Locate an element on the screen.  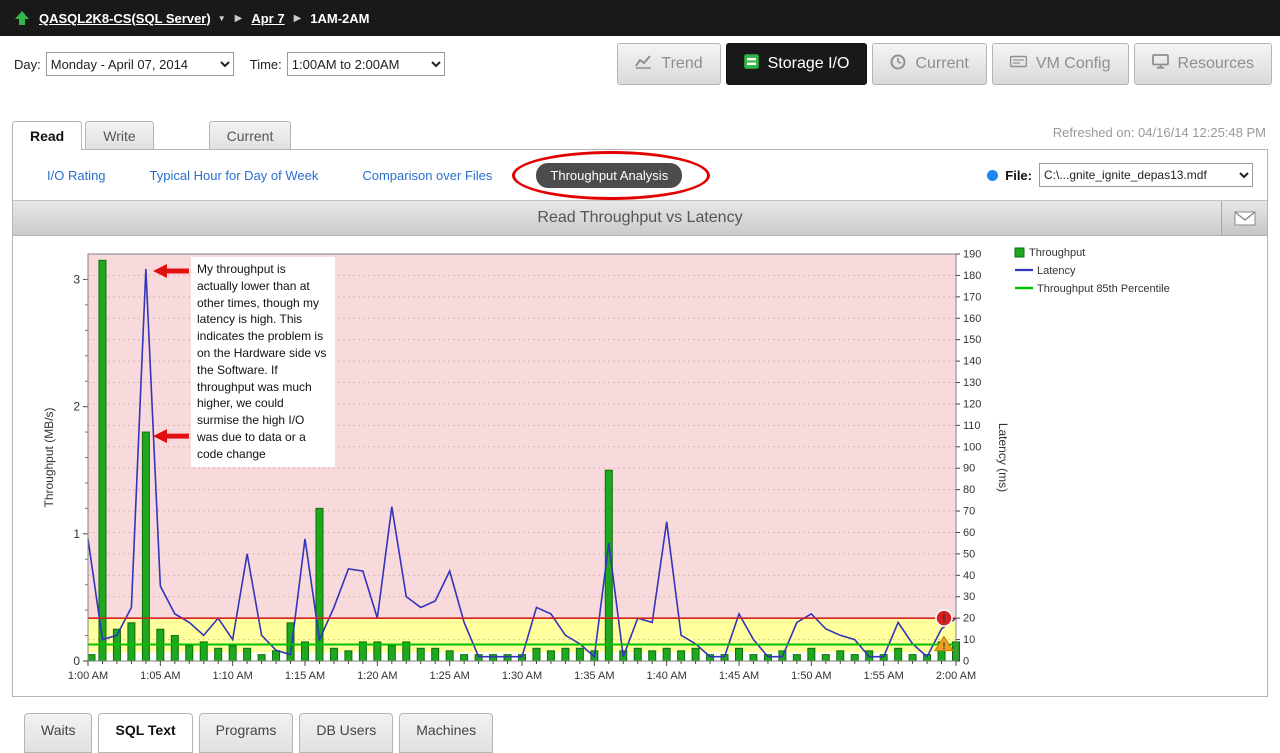
svg-text: 180 is located at coordinates (972, 276).